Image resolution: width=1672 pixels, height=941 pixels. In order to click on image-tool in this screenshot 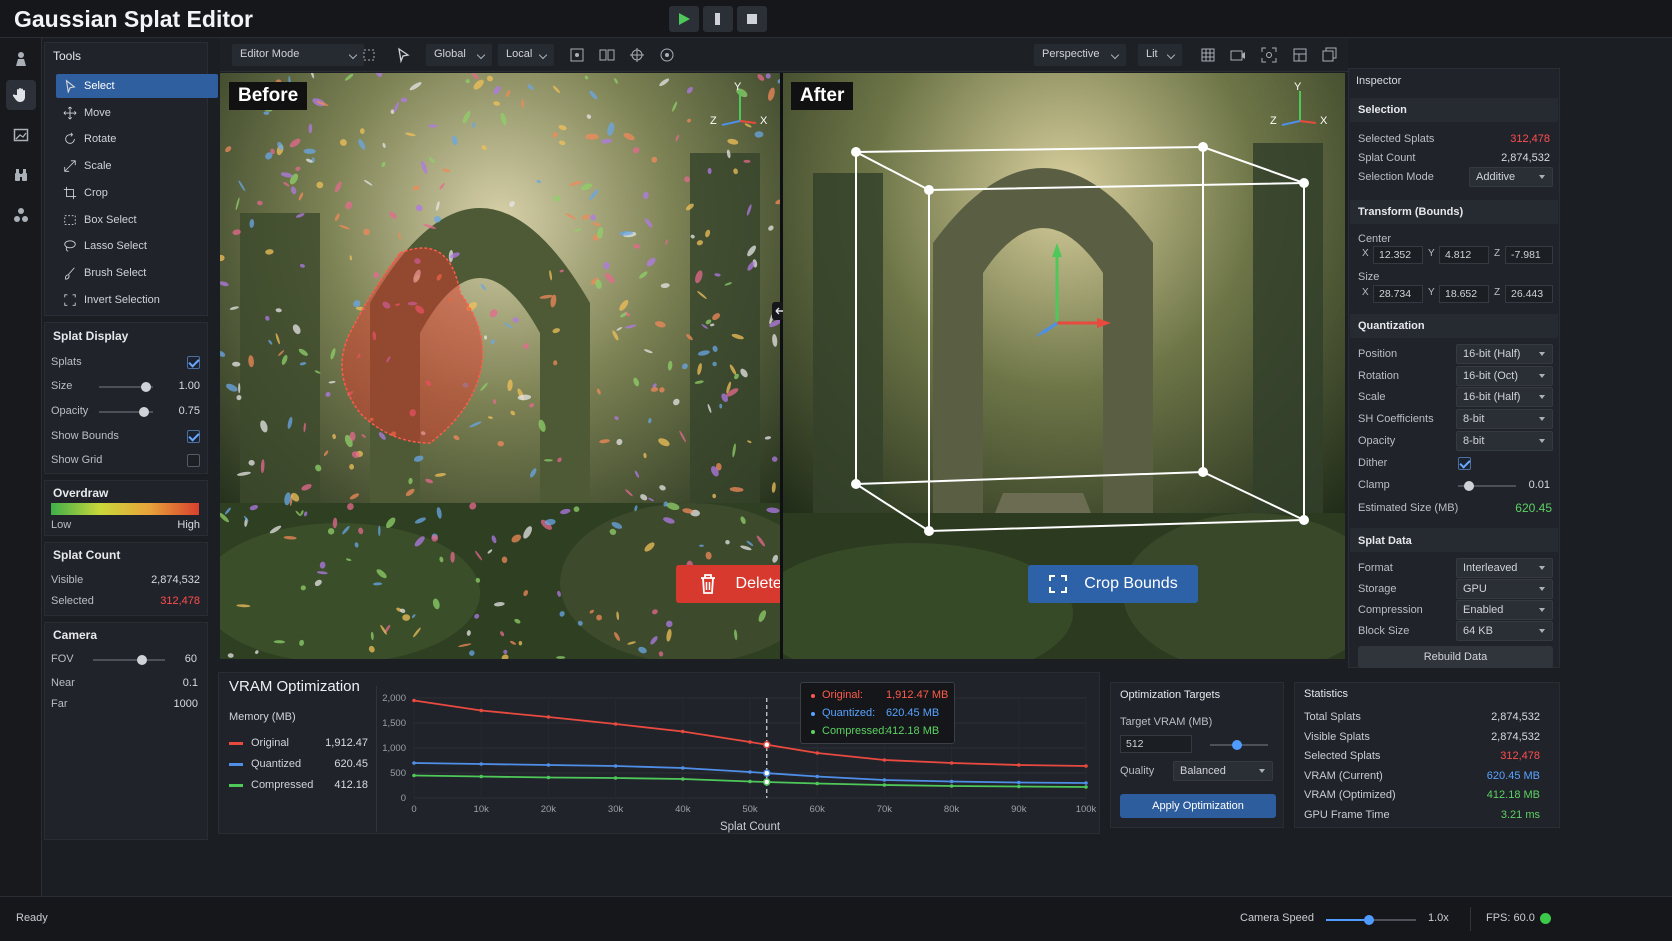, I will do `click(21, 135)`.